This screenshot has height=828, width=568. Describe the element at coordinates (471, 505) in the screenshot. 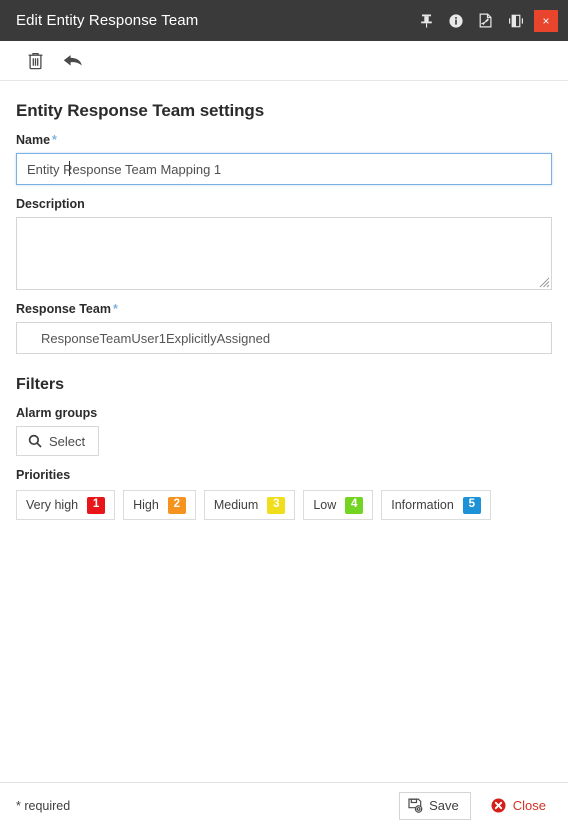

I see `priority-badge: 5` at that location.